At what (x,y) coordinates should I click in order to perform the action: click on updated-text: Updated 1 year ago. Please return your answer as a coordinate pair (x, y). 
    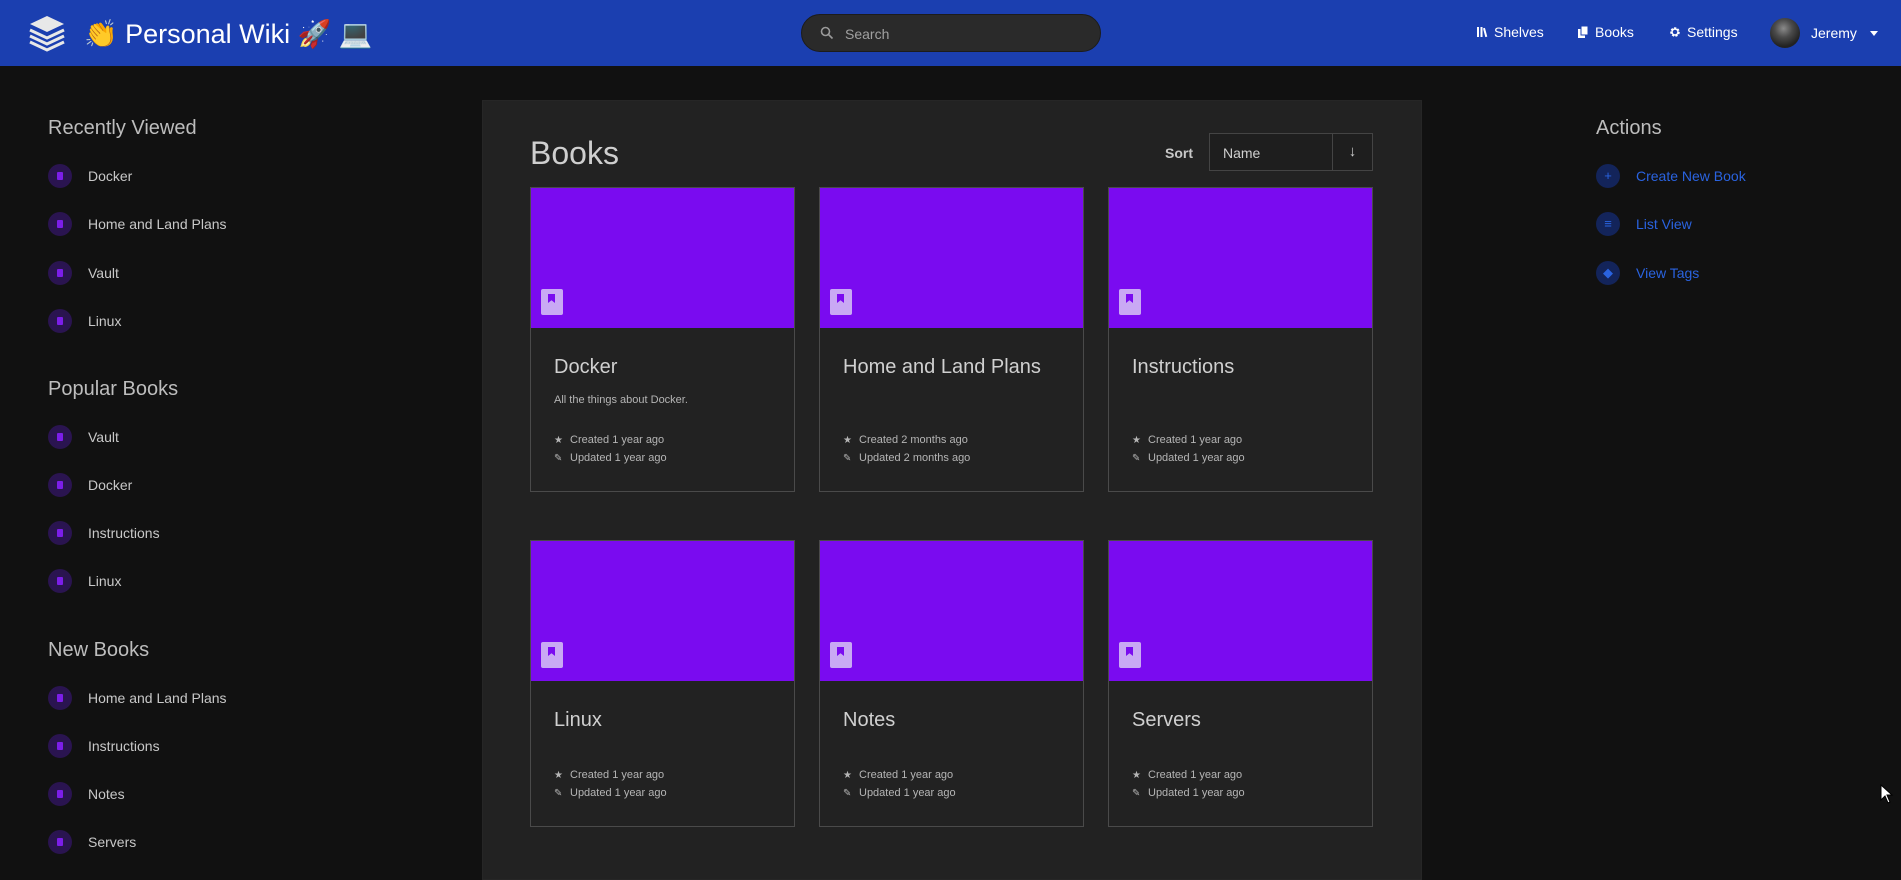
    Looking at the image, I should click on (1196, 793).